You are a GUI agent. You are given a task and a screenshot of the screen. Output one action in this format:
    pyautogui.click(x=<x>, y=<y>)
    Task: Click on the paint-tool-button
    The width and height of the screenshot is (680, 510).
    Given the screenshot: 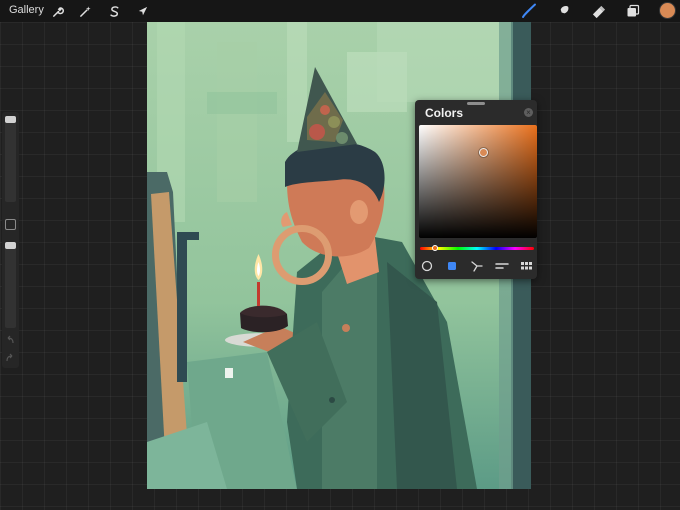 What is the action you would take?
    pyautogui.click(x=529, y=11)
    